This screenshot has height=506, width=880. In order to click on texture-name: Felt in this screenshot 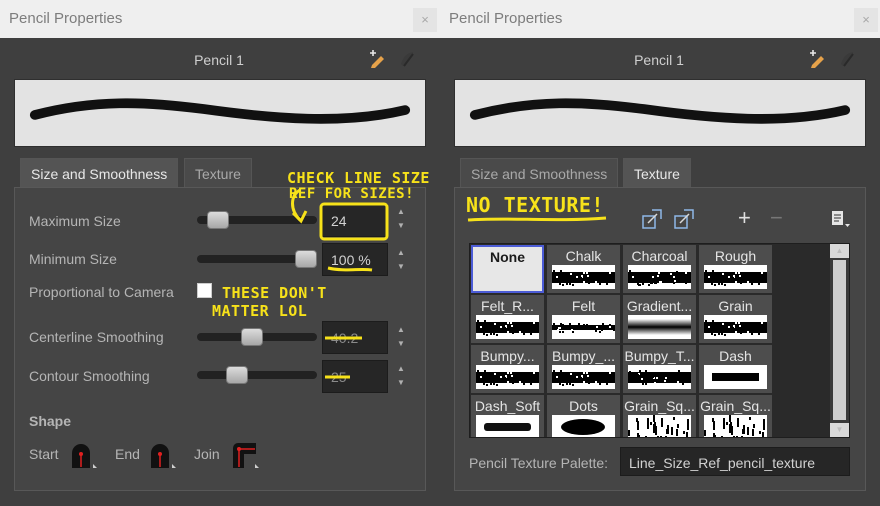, I will do `click(583, 306)`.